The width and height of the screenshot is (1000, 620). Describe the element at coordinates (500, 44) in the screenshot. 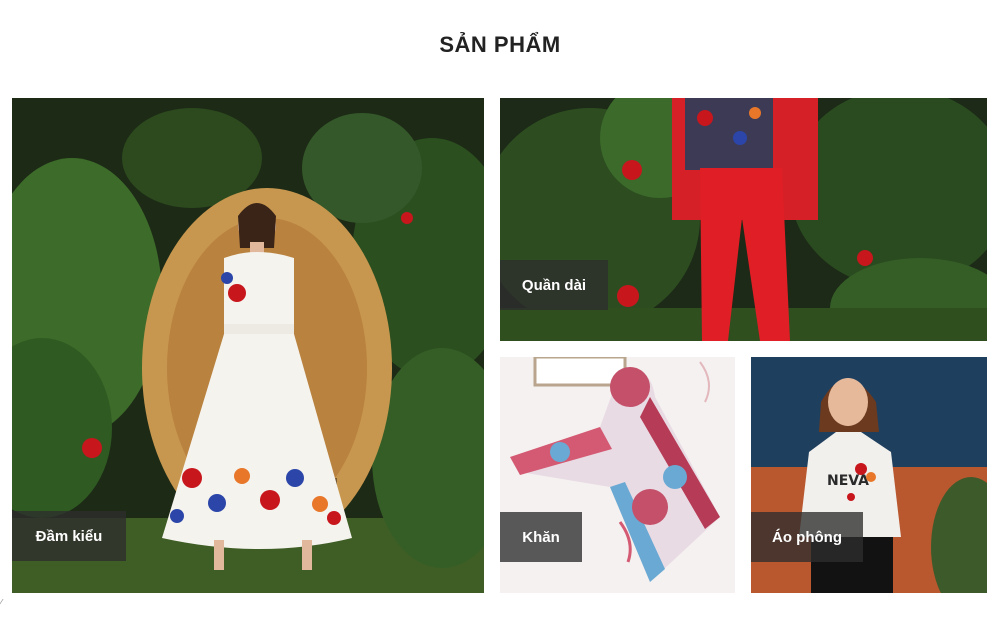

I see `section-title: SẢN PHẨM` at that location.